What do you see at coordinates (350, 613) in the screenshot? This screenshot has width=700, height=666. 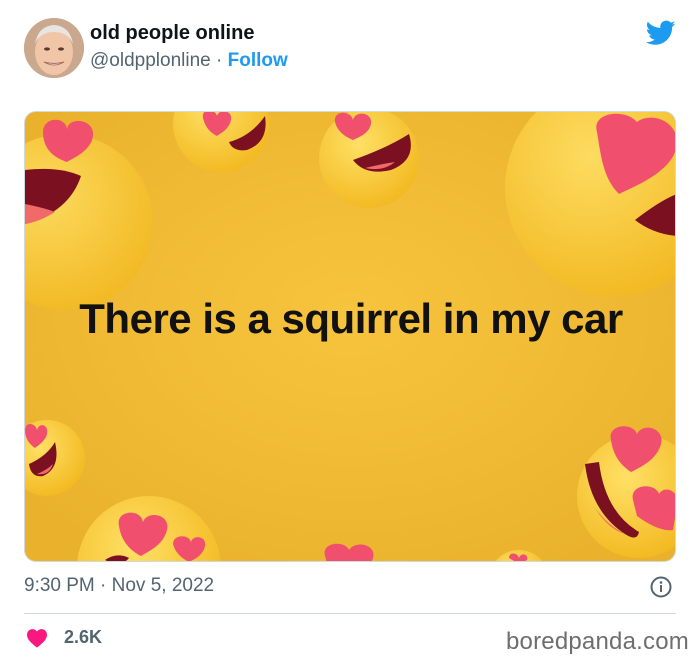 I see `divider` at bounding box center [350, 613].